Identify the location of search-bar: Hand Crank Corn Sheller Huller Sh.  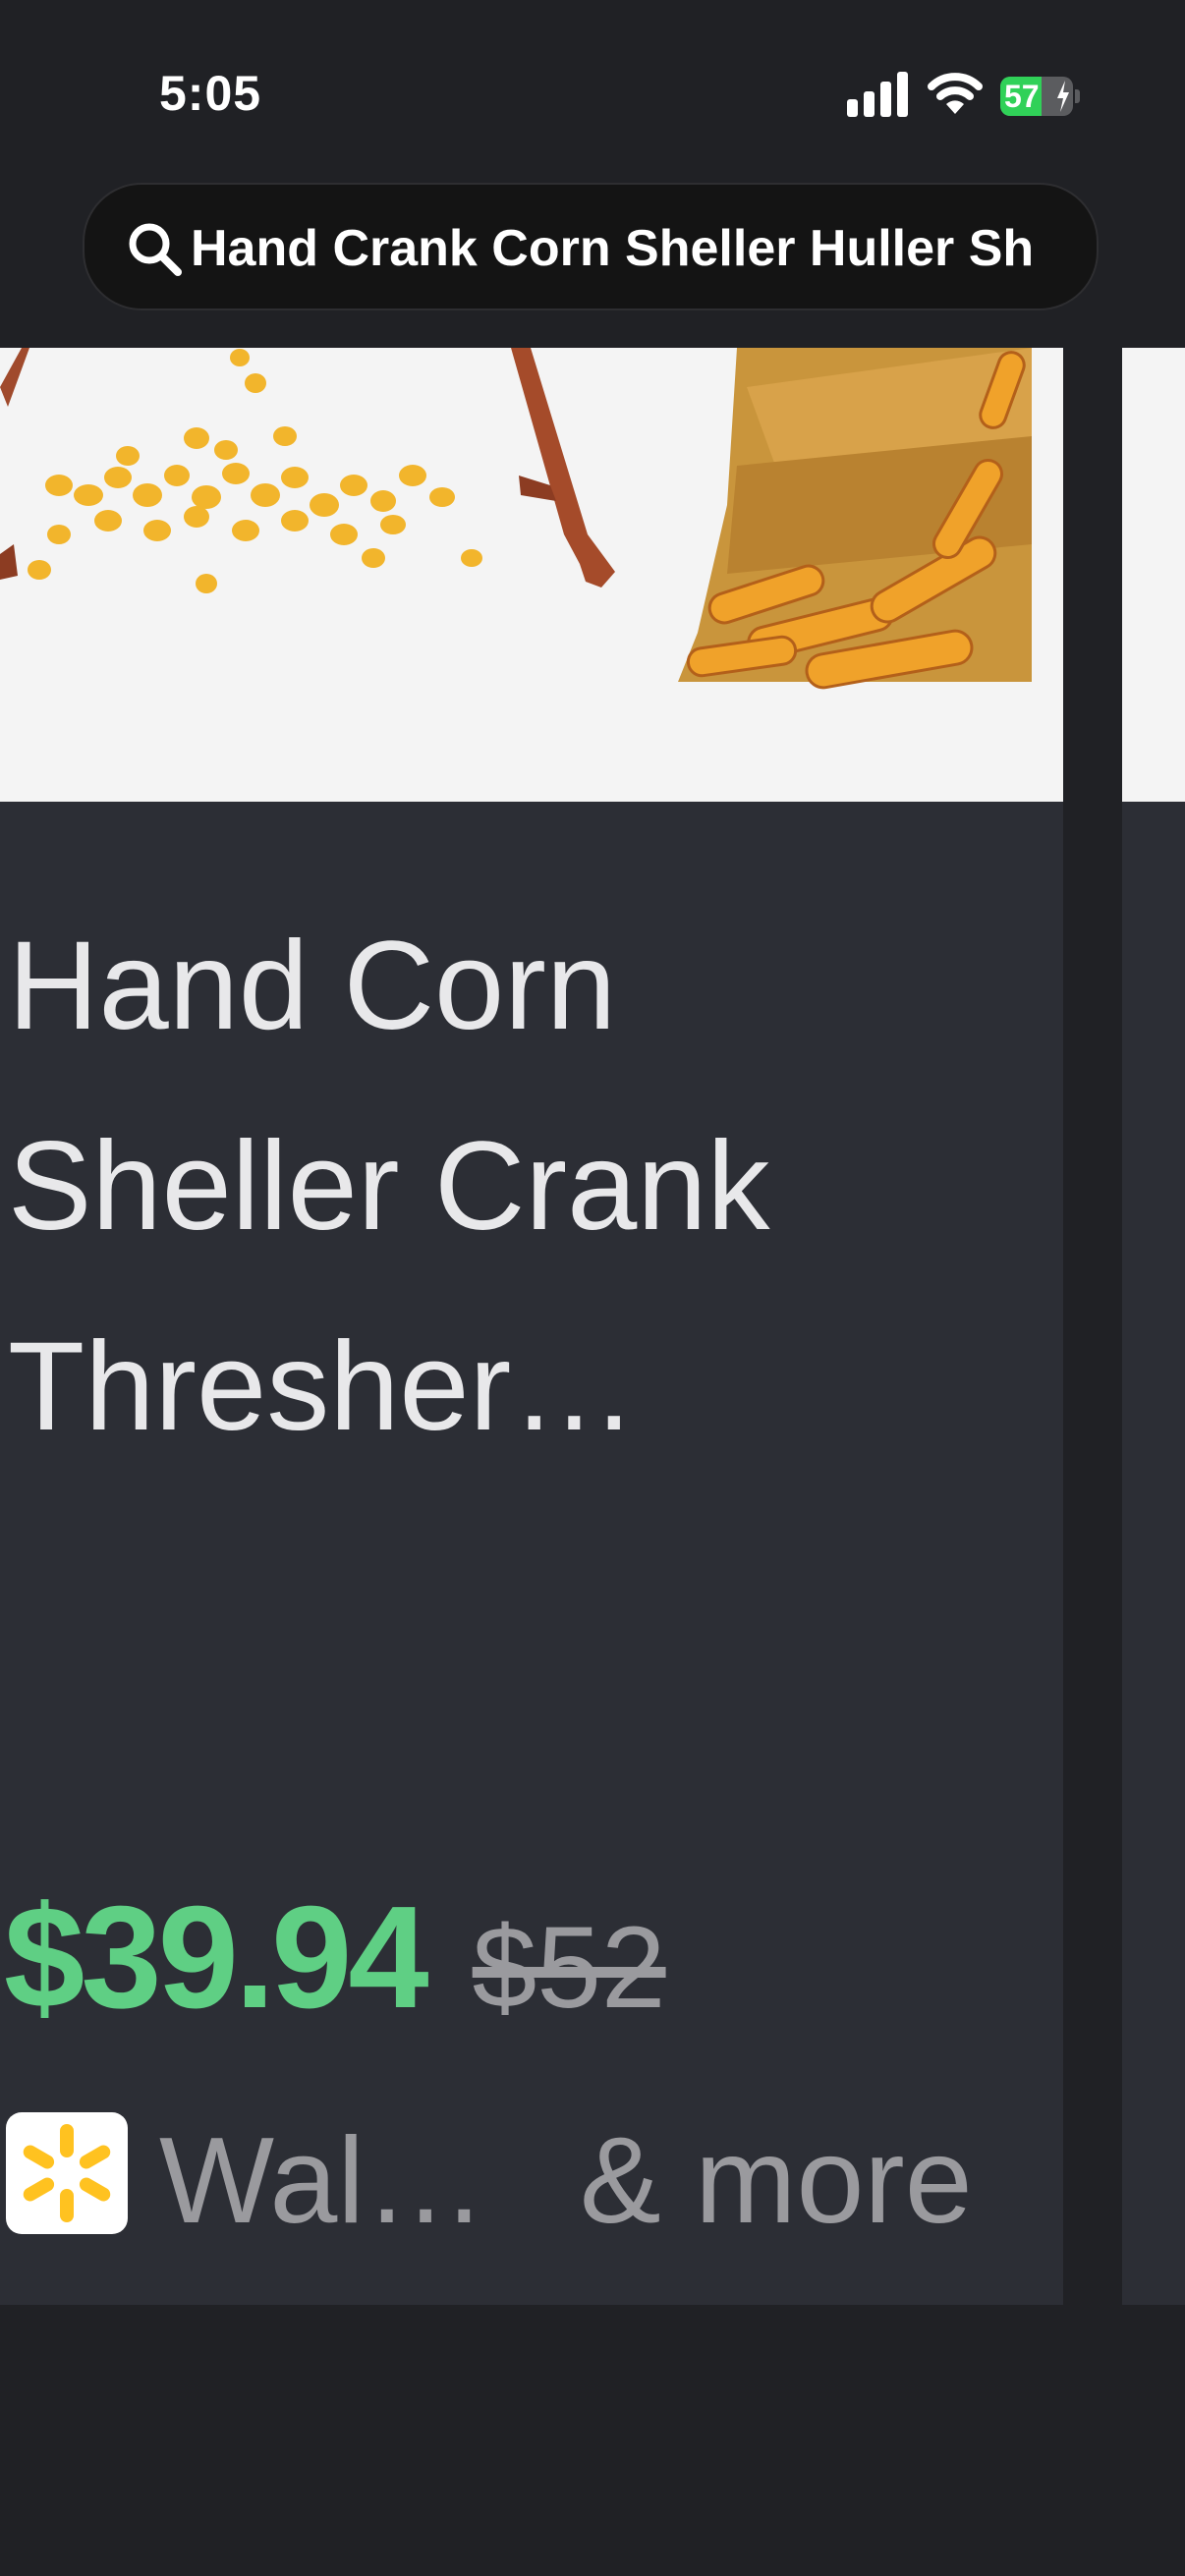
(591, 246).